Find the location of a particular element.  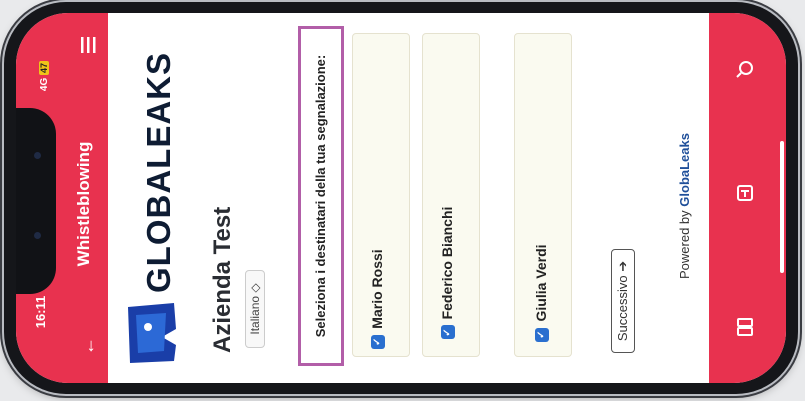

powered-by-footer: Powered by GlobaLeaks is located at coordinates (686, 206).